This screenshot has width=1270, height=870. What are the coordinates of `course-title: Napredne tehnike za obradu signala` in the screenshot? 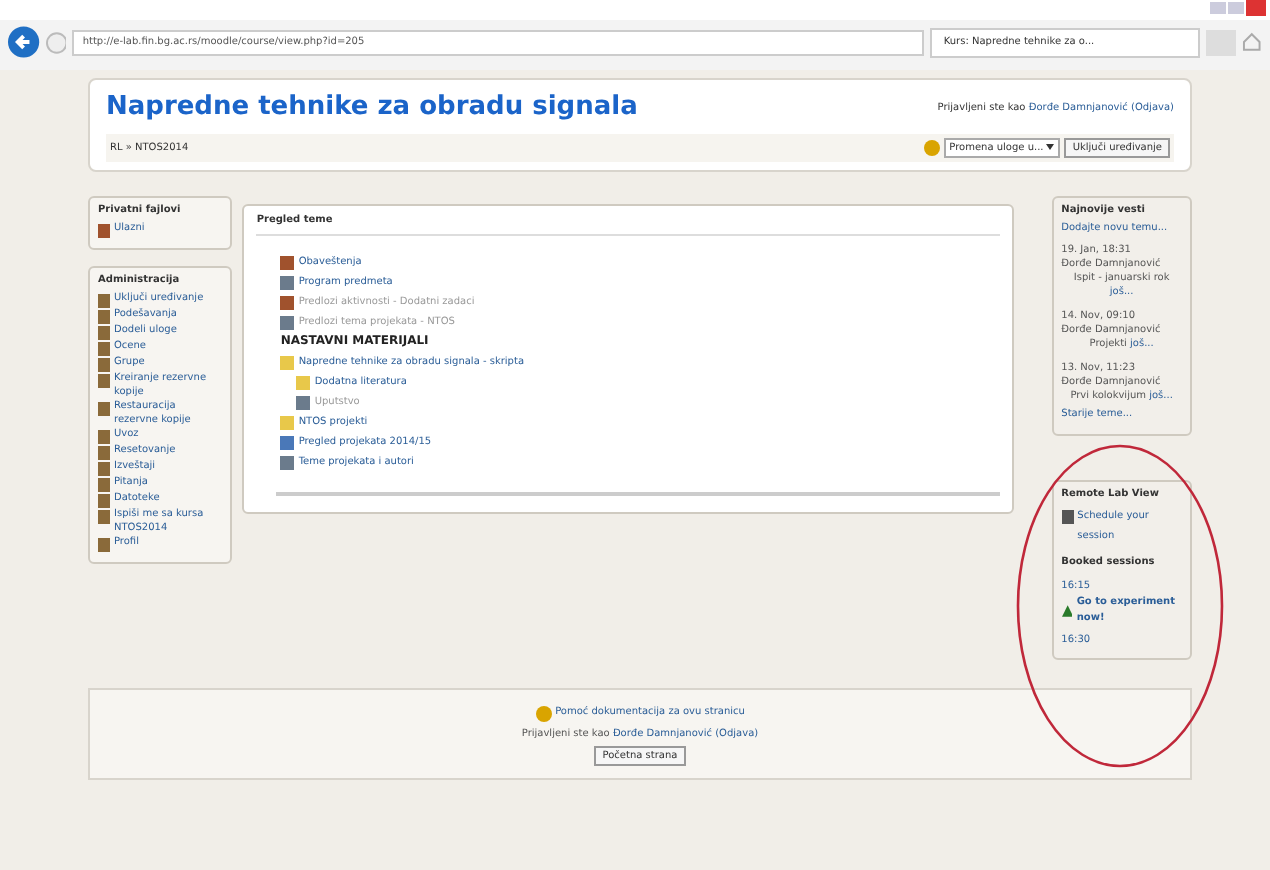 It's located at (372, 107).